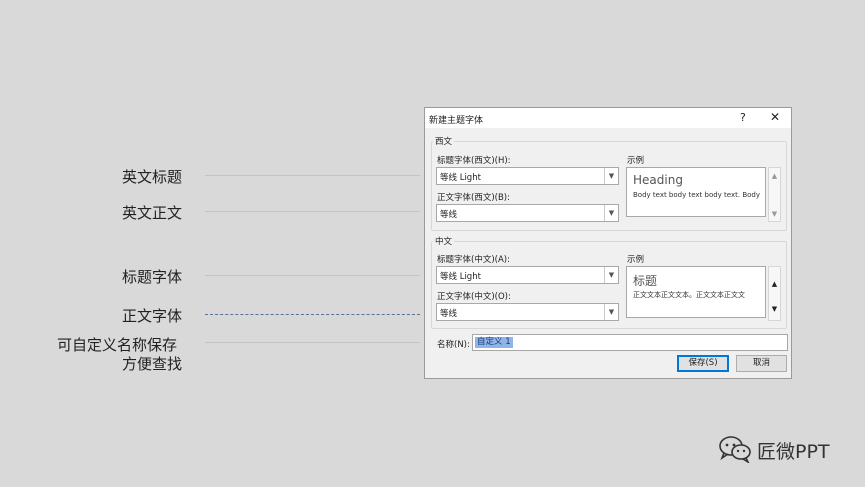 This screenshot has width=865, height=487. Describe the element at coordinates (636, 161) in the screenshot. I see `western-sample-label: 示例` at that location.